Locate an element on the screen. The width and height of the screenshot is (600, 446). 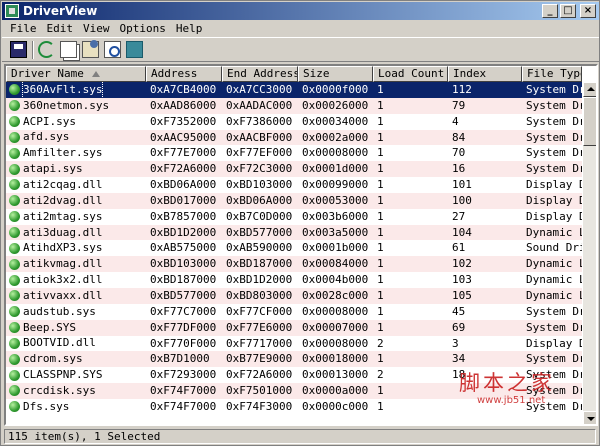
menu-options: Options is located at coordinates (143, 28).